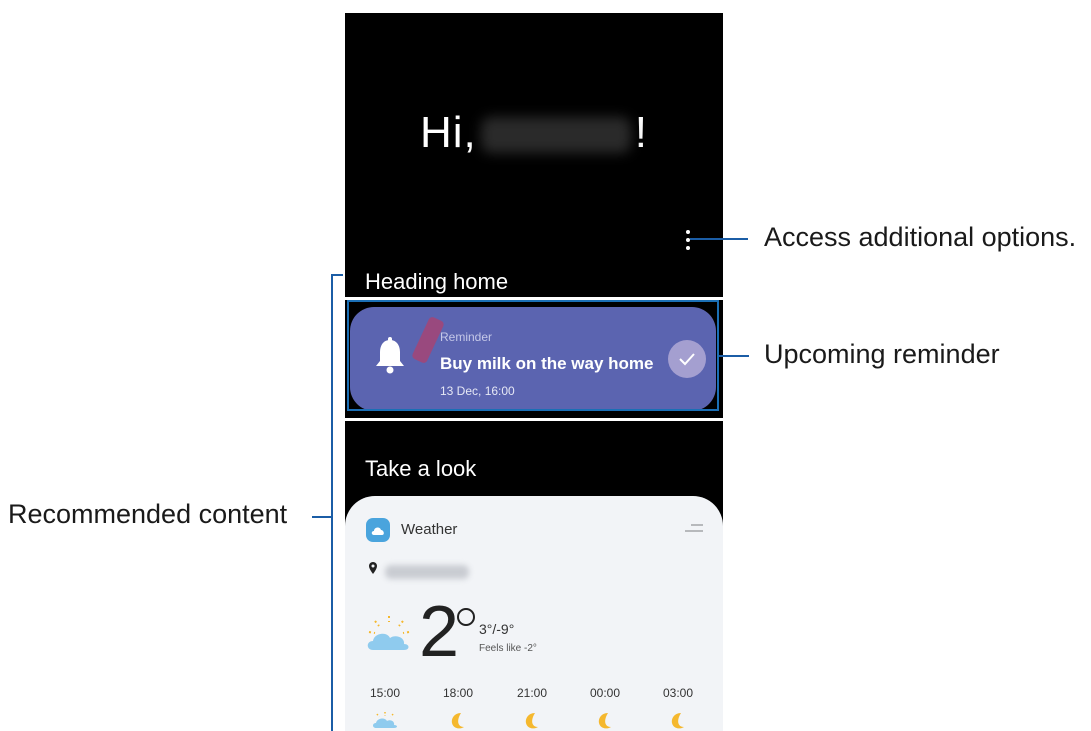  Describe the element at coordinates (458, 708) in the screenshot. I see `hour-item: 18:00` at that location.